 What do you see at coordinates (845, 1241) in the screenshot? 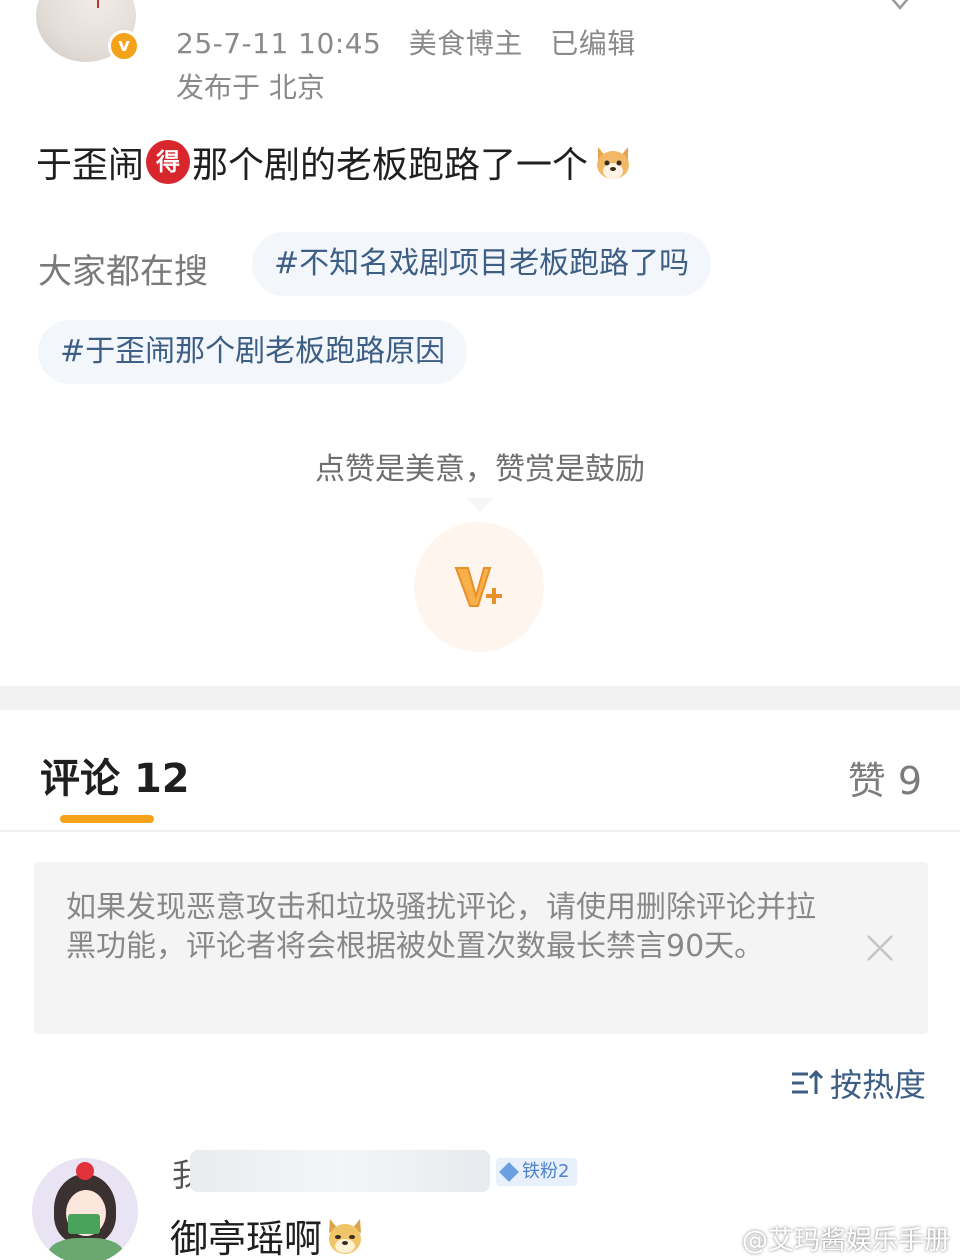
I see `watermark: @艾玛酱娱乐手册` at bounding box center [845, 1241].